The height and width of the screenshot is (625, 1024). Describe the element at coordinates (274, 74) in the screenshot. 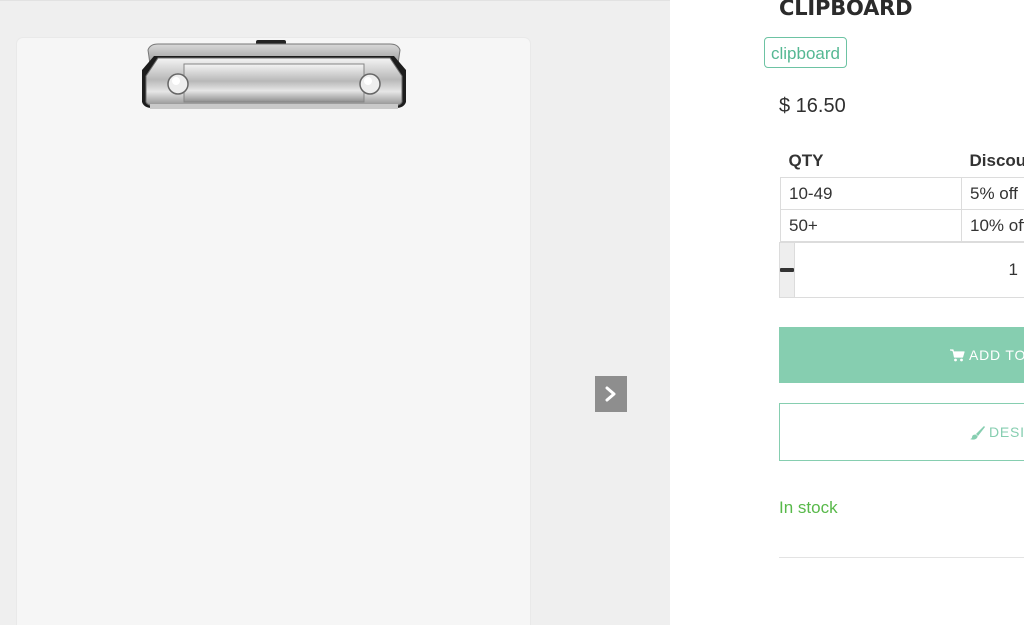

I see `clipboard-clip-image` at that location.